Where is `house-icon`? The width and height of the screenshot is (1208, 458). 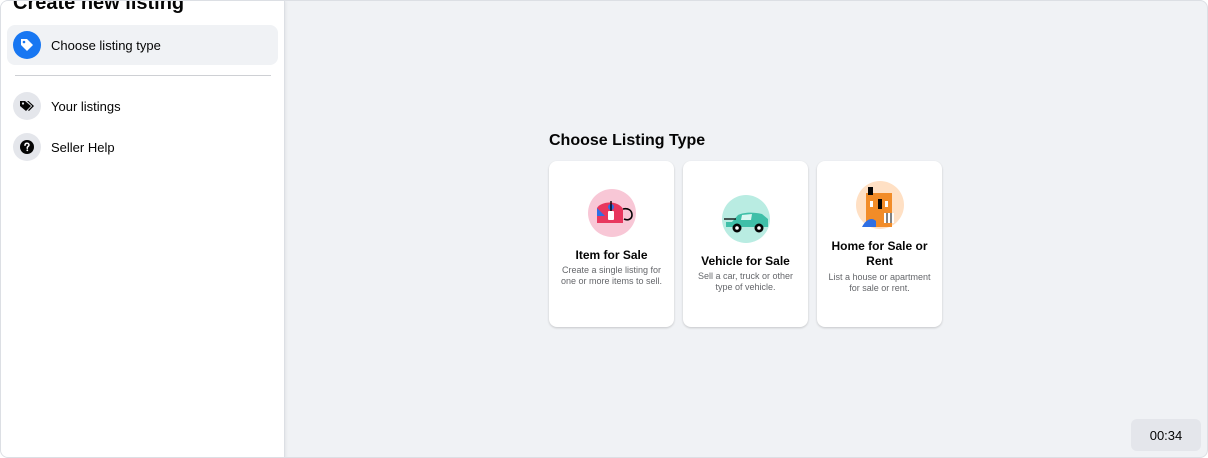
house-icon is located at coordinates (879, 205).